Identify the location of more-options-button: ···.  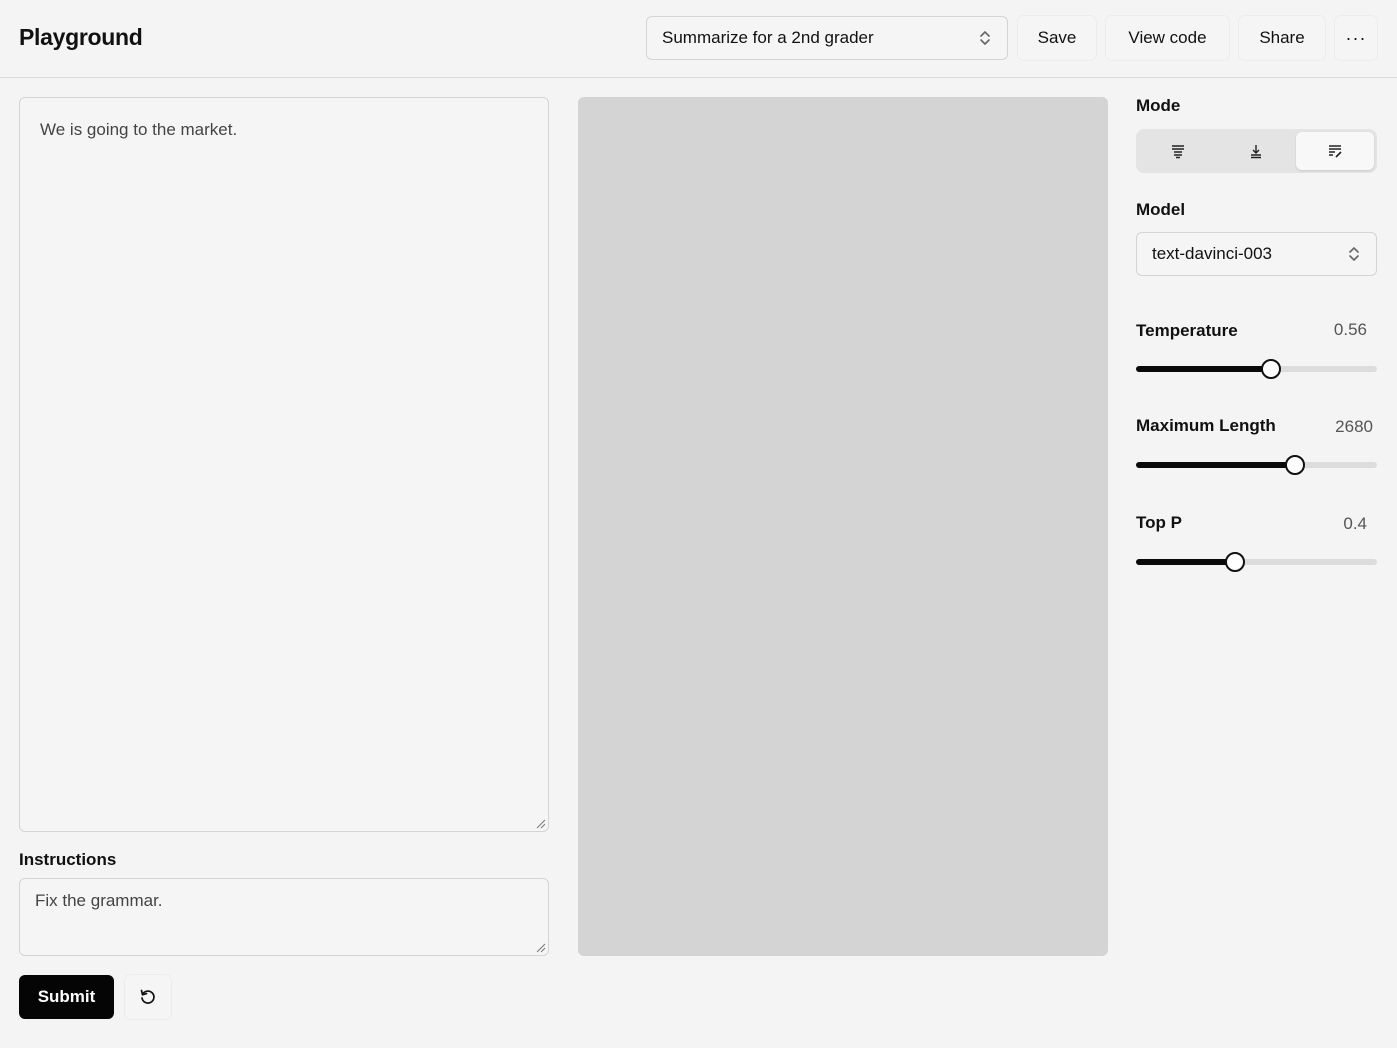
(1356, 38).